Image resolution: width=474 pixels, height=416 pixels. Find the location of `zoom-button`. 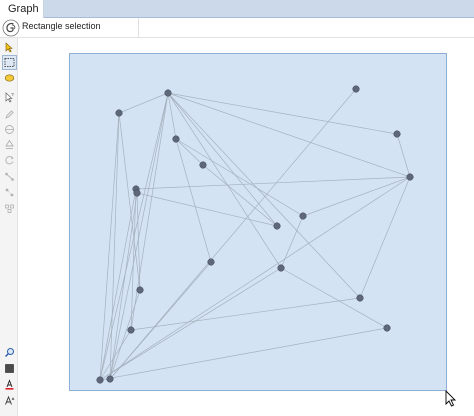

zoom-button is located at coordinates (9, 352).